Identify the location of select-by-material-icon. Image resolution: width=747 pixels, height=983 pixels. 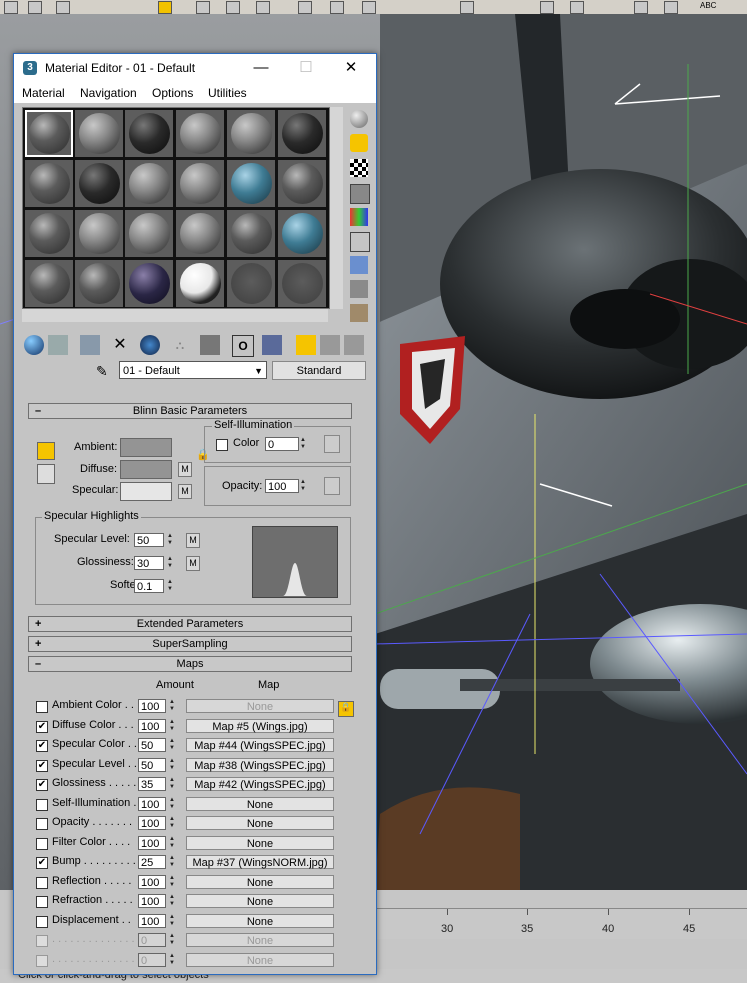
(359, 289).